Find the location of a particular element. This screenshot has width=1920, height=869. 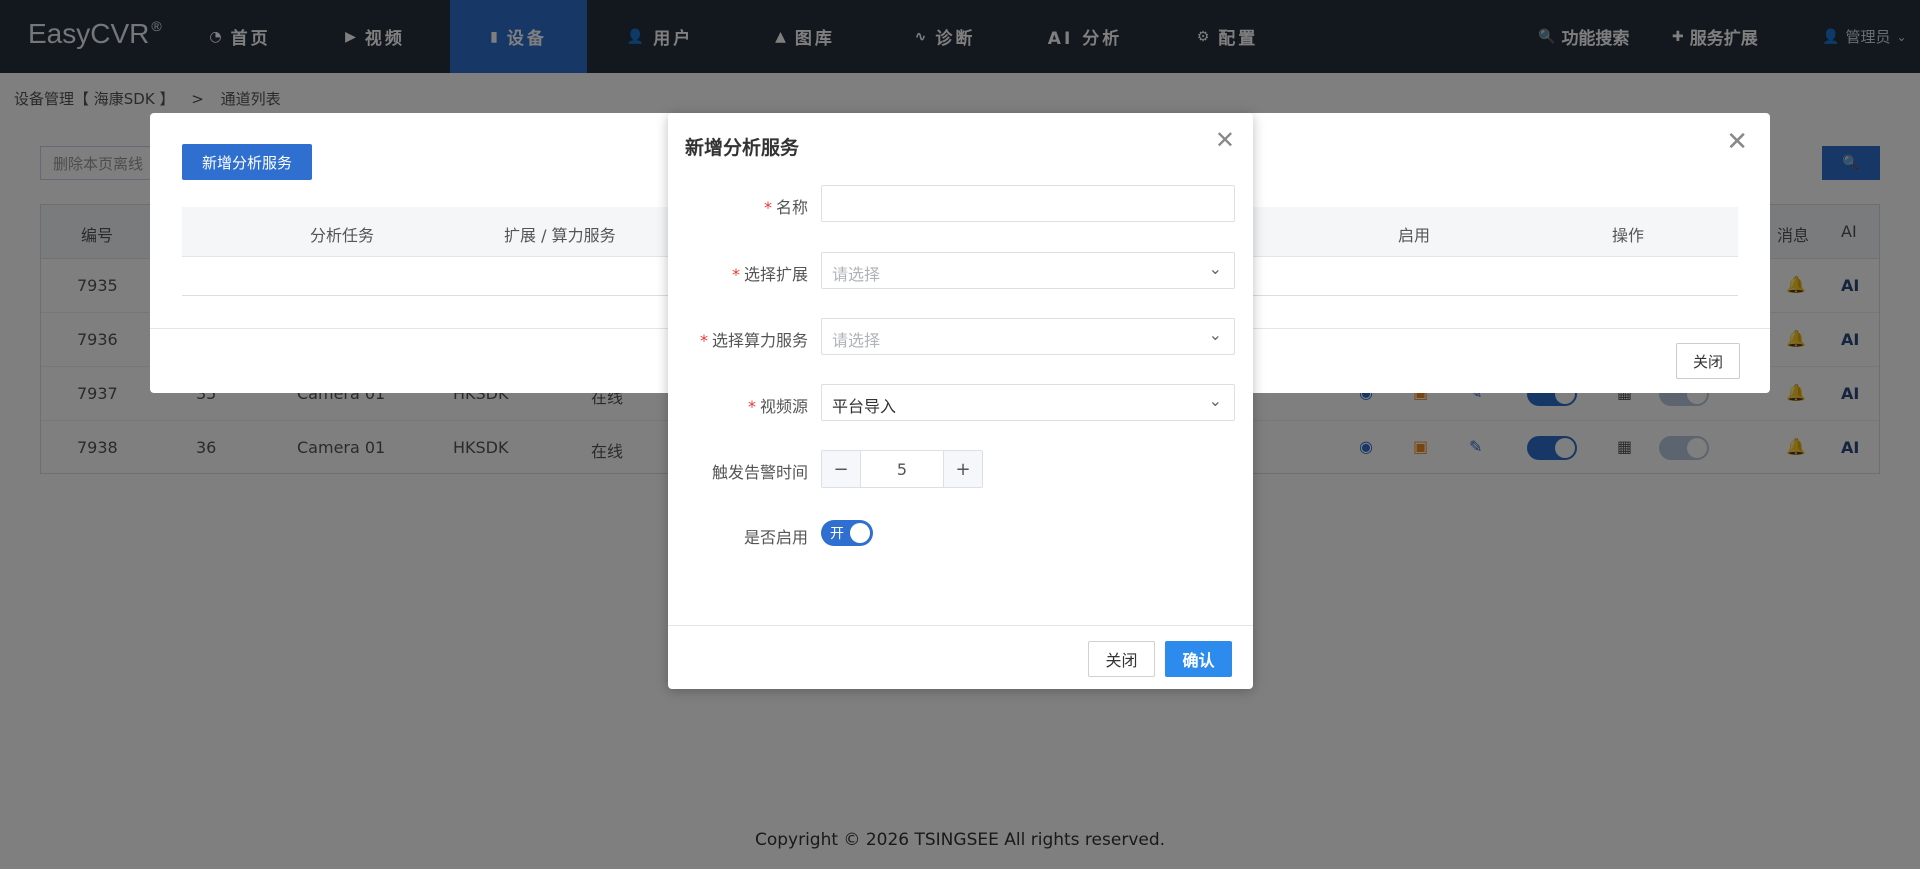

field-label: 触发告警时间 is located at coordinates (759, 472).